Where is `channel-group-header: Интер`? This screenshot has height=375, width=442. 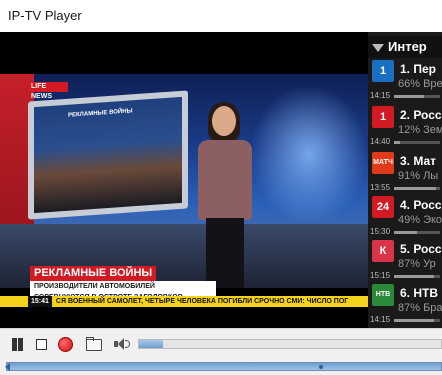 channel-group-header: Интер is located at coordinates (405, 47).